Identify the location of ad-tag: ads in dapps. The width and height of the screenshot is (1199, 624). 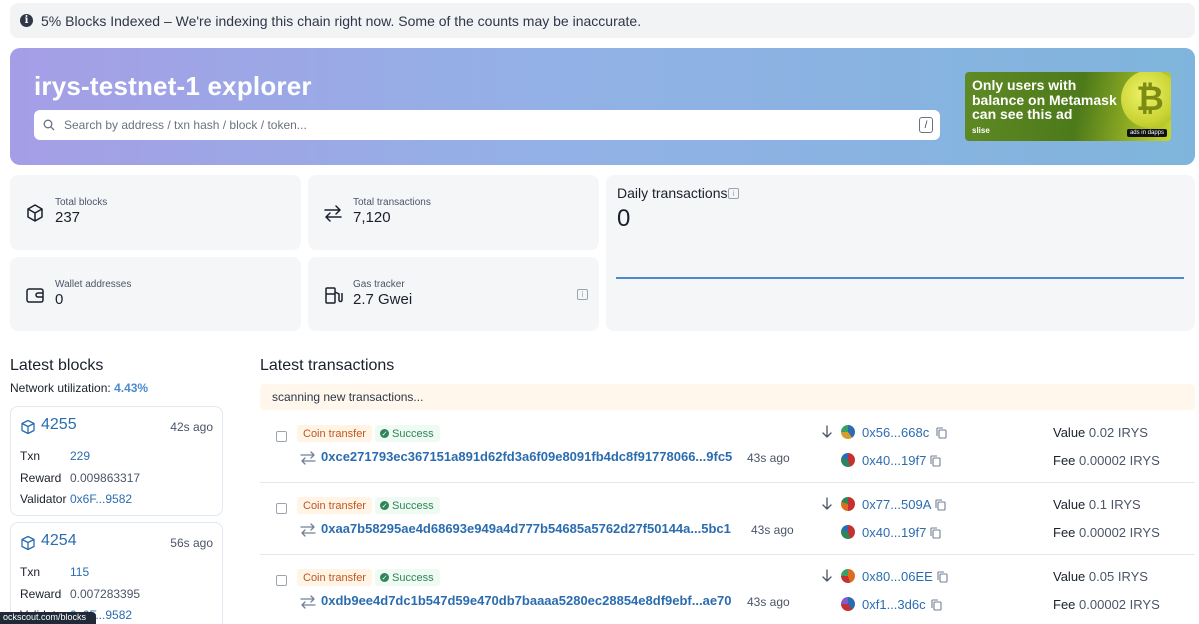
(1146, 133).